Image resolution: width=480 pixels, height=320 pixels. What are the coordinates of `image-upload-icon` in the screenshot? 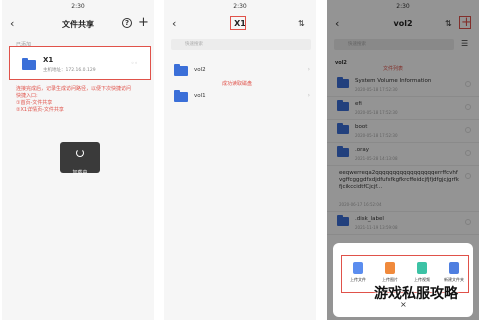 It's located at (390, 268).